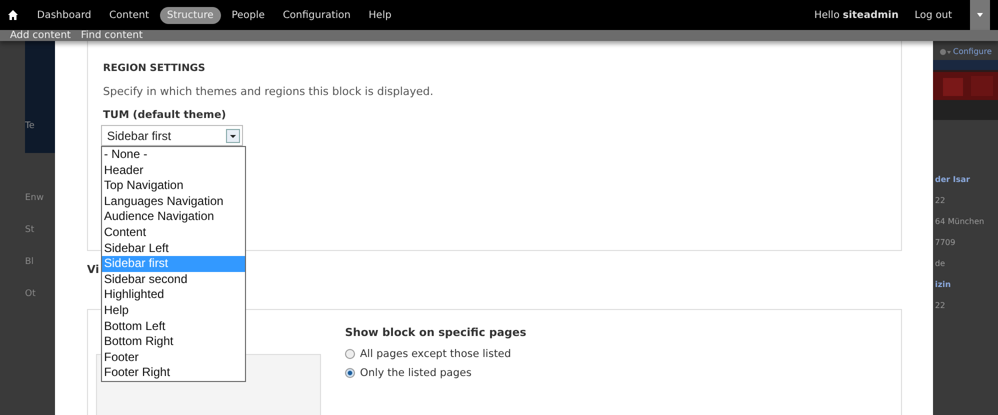  Describe the element at coordinates (164, 115) in the screenshot. I see `field-label: TUM (default theme)` at that location.